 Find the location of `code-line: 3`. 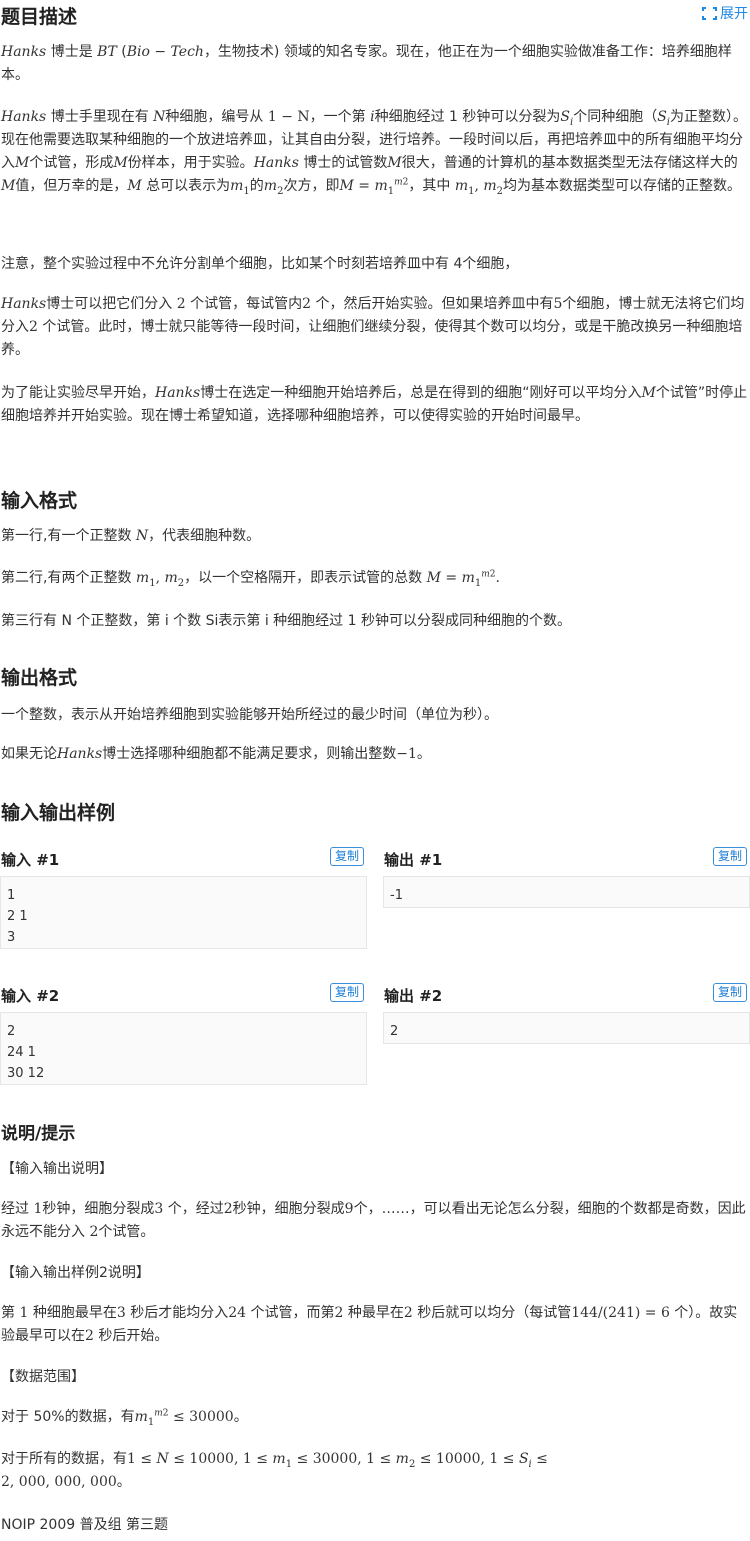

code-line: 3 is located at coordinates (11, 937).